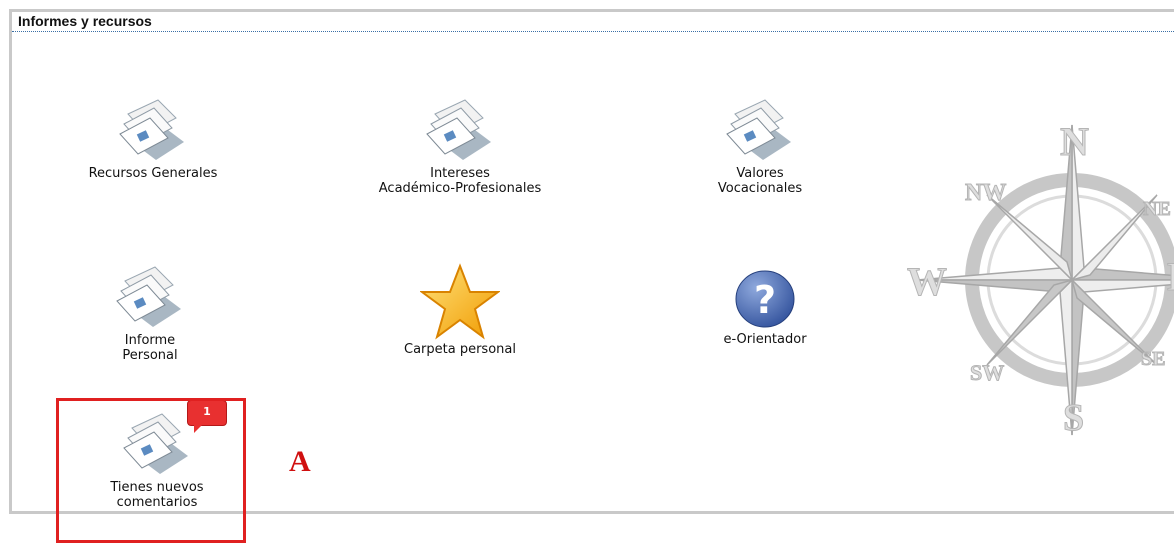 The image size is (1174, 543). I want to click on compass-label-ne: NE, so click(1157, 209).